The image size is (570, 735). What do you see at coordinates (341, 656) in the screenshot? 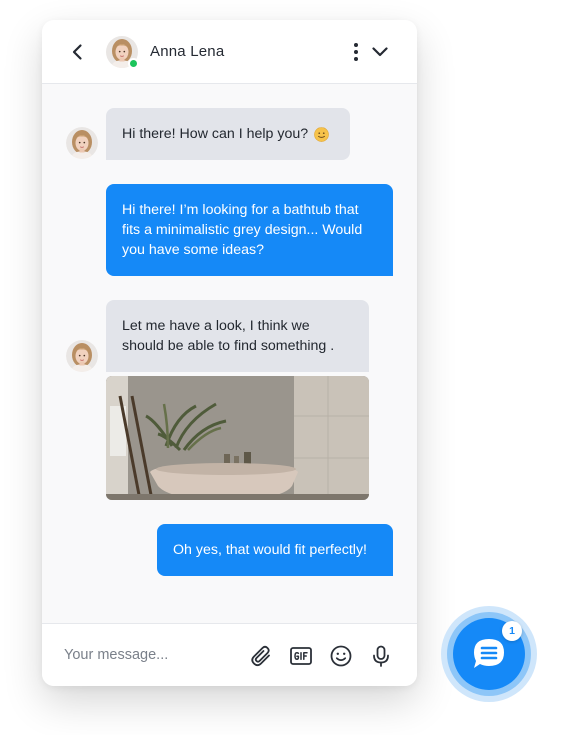
I see `smiley-icon` at bounding box center [341, 656].